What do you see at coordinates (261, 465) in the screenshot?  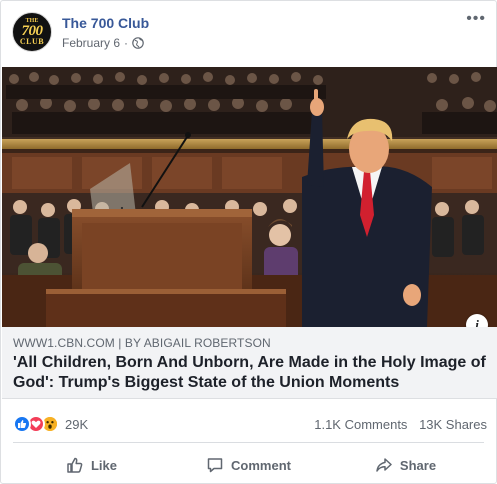 I see `comment-label: Comment` at bounding box center [261, 465].